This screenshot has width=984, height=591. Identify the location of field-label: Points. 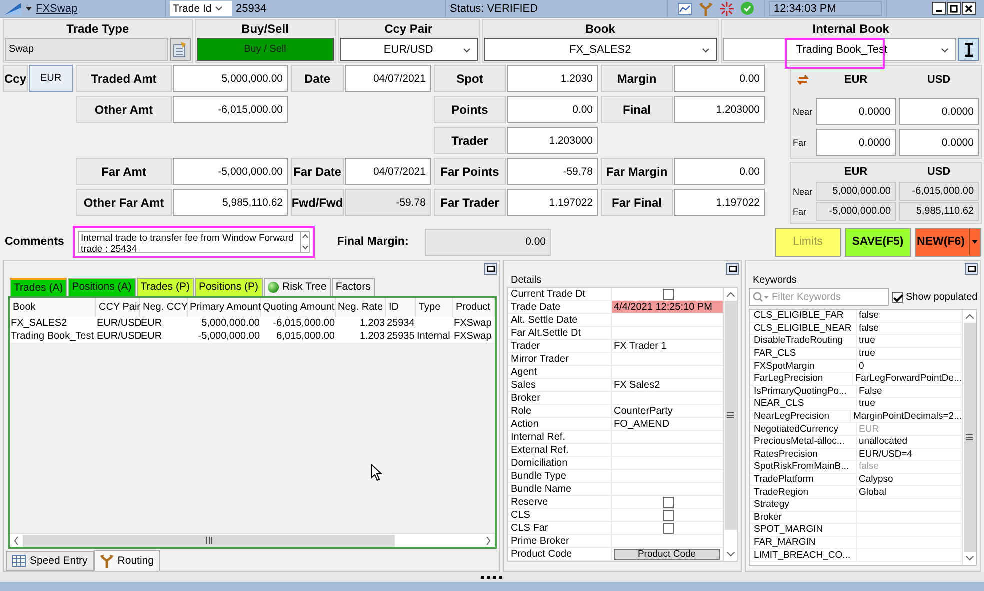
(470, 109).